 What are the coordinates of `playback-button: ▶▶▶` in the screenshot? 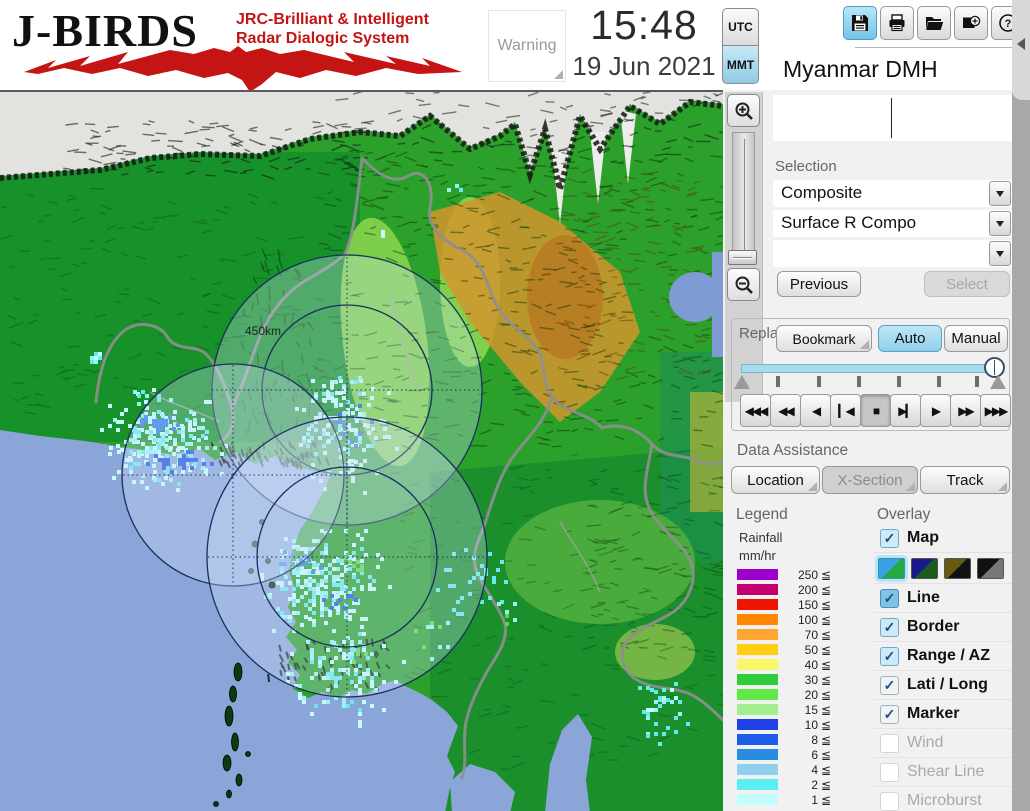 It's located at (995, 410).